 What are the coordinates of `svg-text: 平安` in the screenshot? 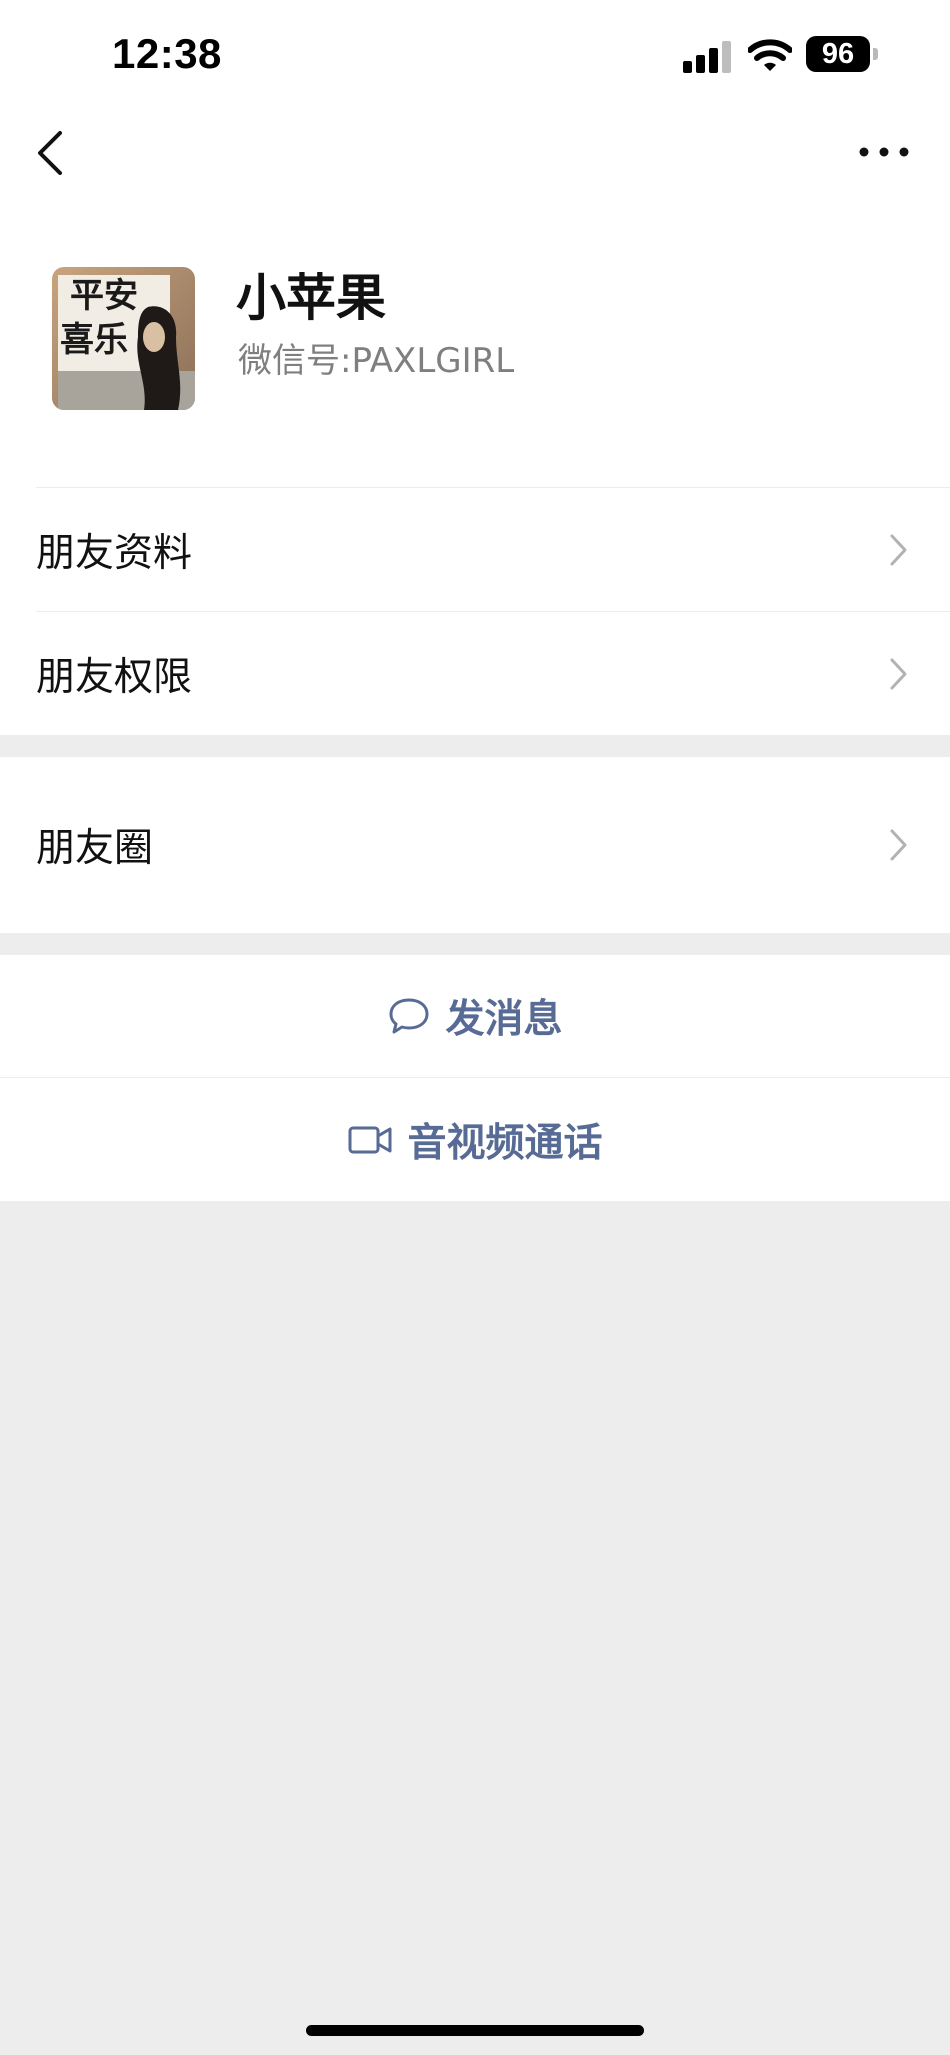 It's located at (104, 296).